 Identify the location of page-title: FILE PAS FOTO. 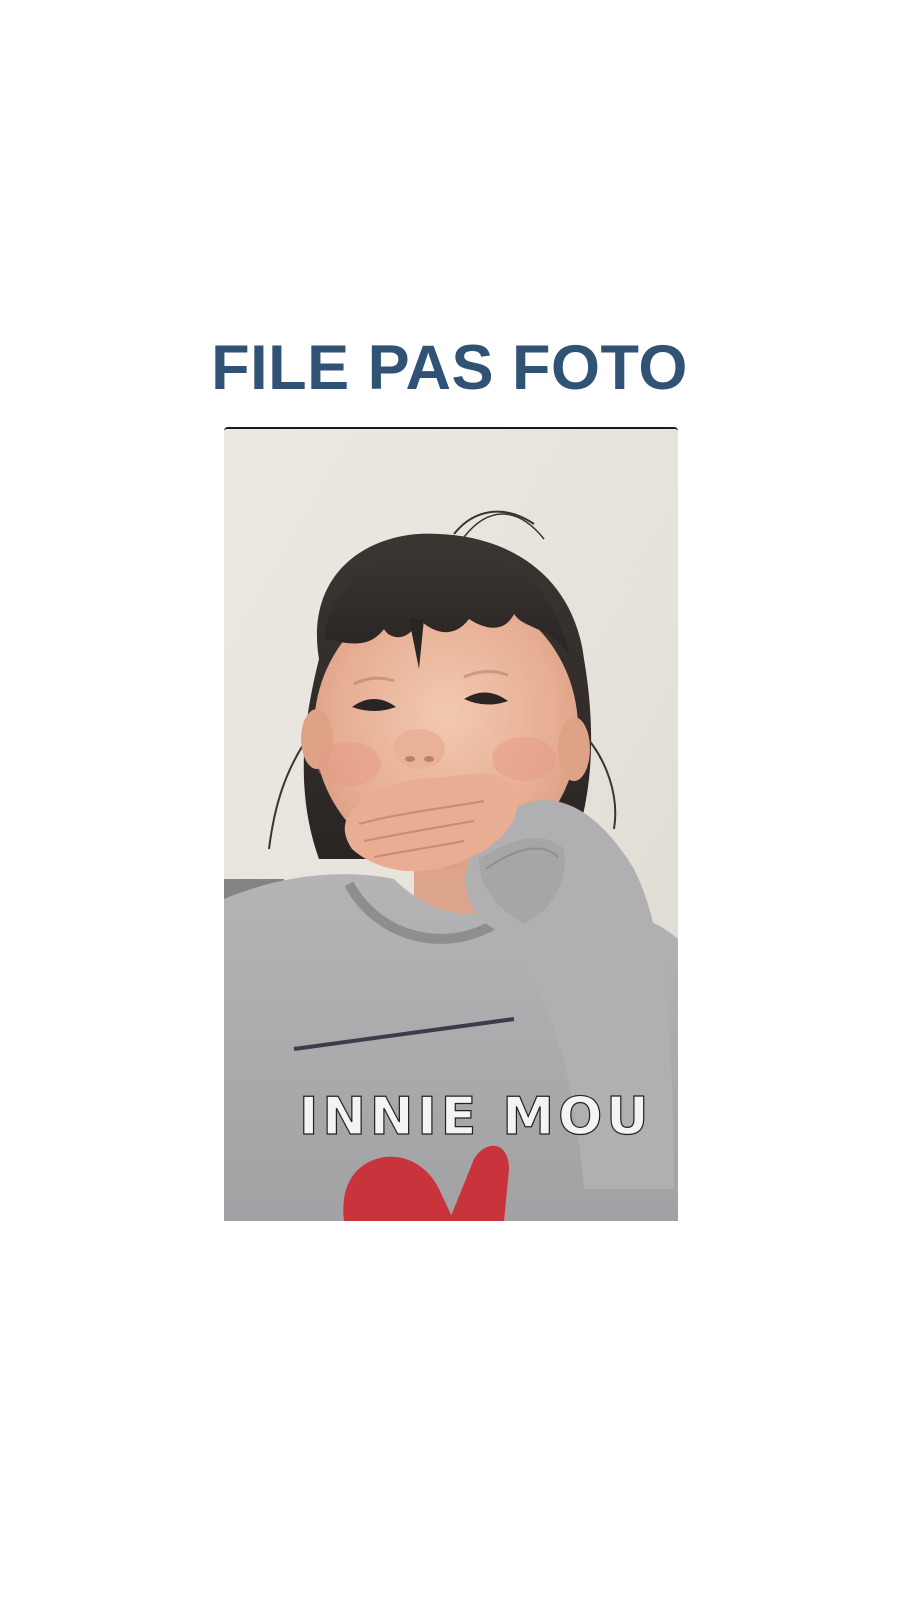
(449, 368).